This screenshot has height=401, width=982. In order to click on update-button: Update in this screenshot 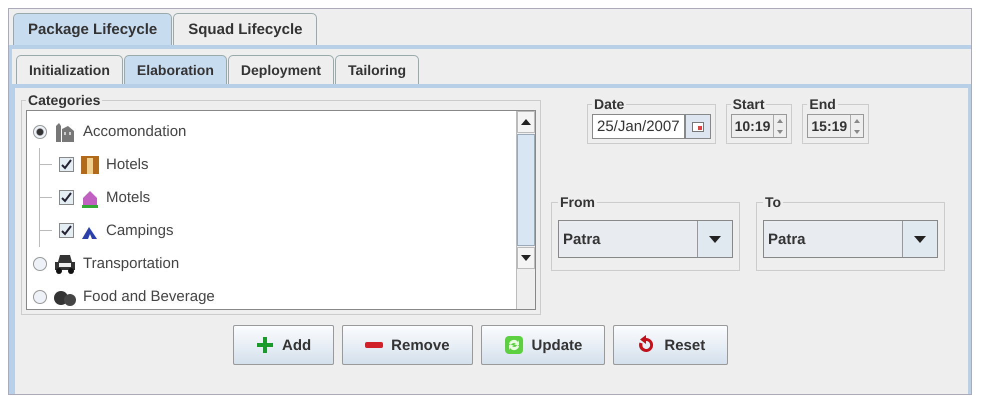, I will do `click(543, 345)`.